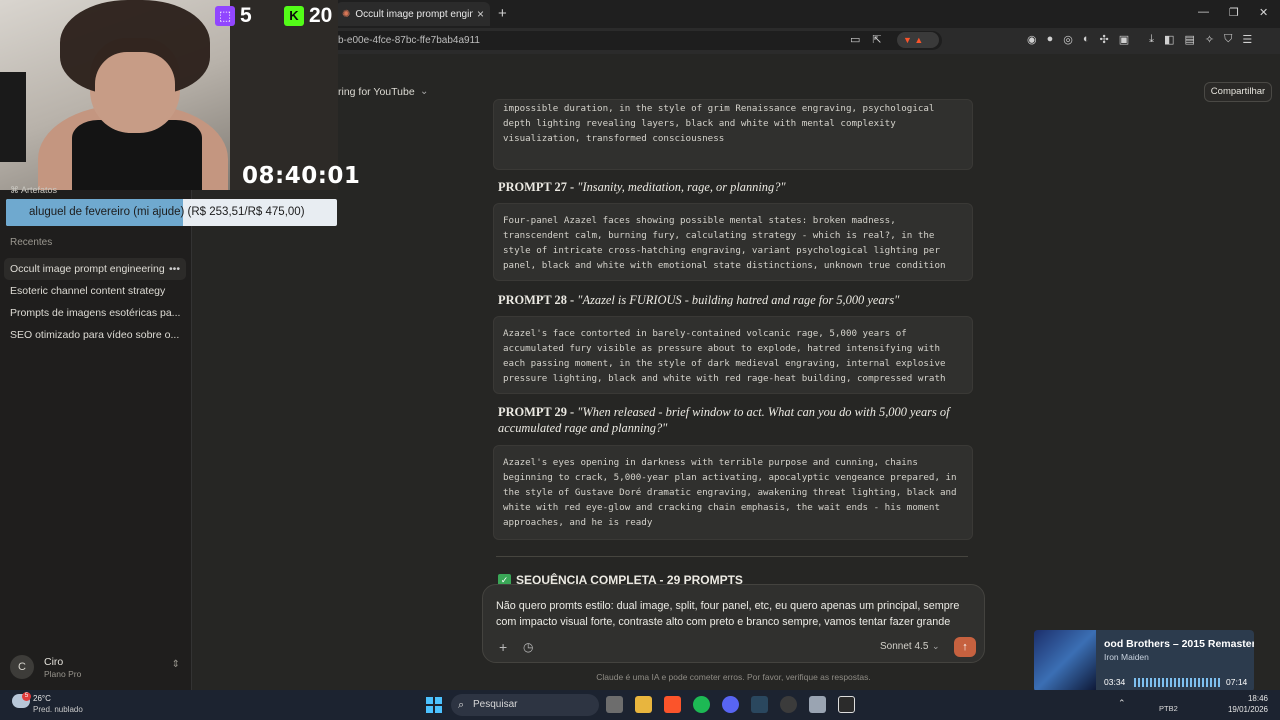 The image size is (1280, 720). I want to click on taskbar-apps, so click(730, 704).